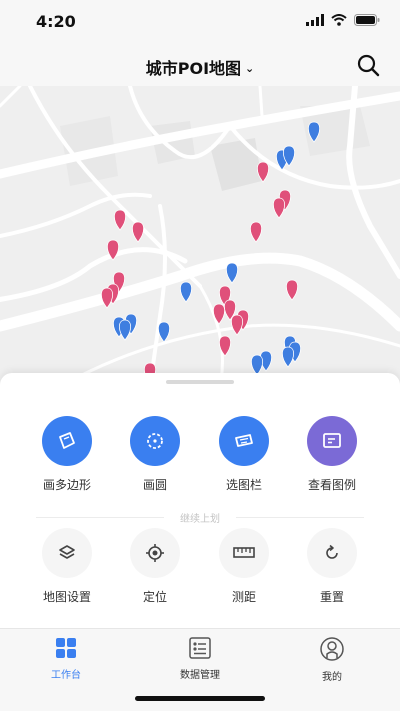 The image size is (400, 711). I want to click on select-layer-button: 选图栏, so click(244, 454).